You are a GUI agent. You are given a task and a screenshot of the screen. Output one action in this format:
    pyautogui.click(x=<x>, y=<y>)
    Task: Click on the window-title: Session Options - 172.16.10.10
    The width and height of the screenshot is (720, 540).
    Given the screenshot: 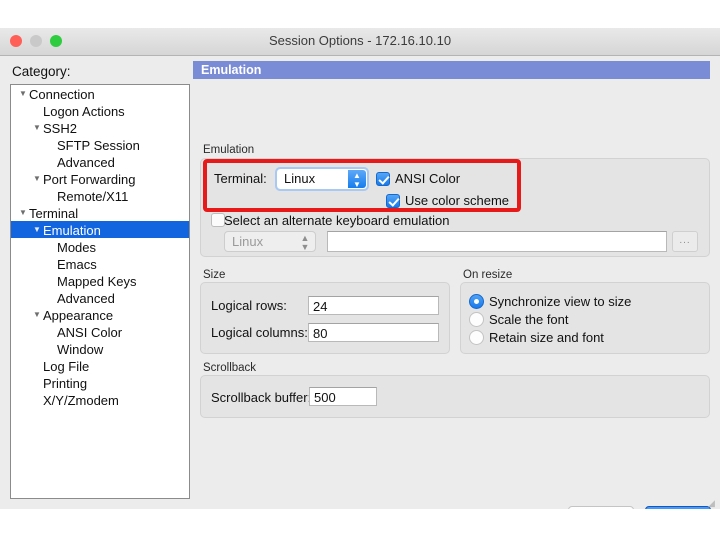 What is the action you would take?
    pyautogui.click(x=360, y=40)
    